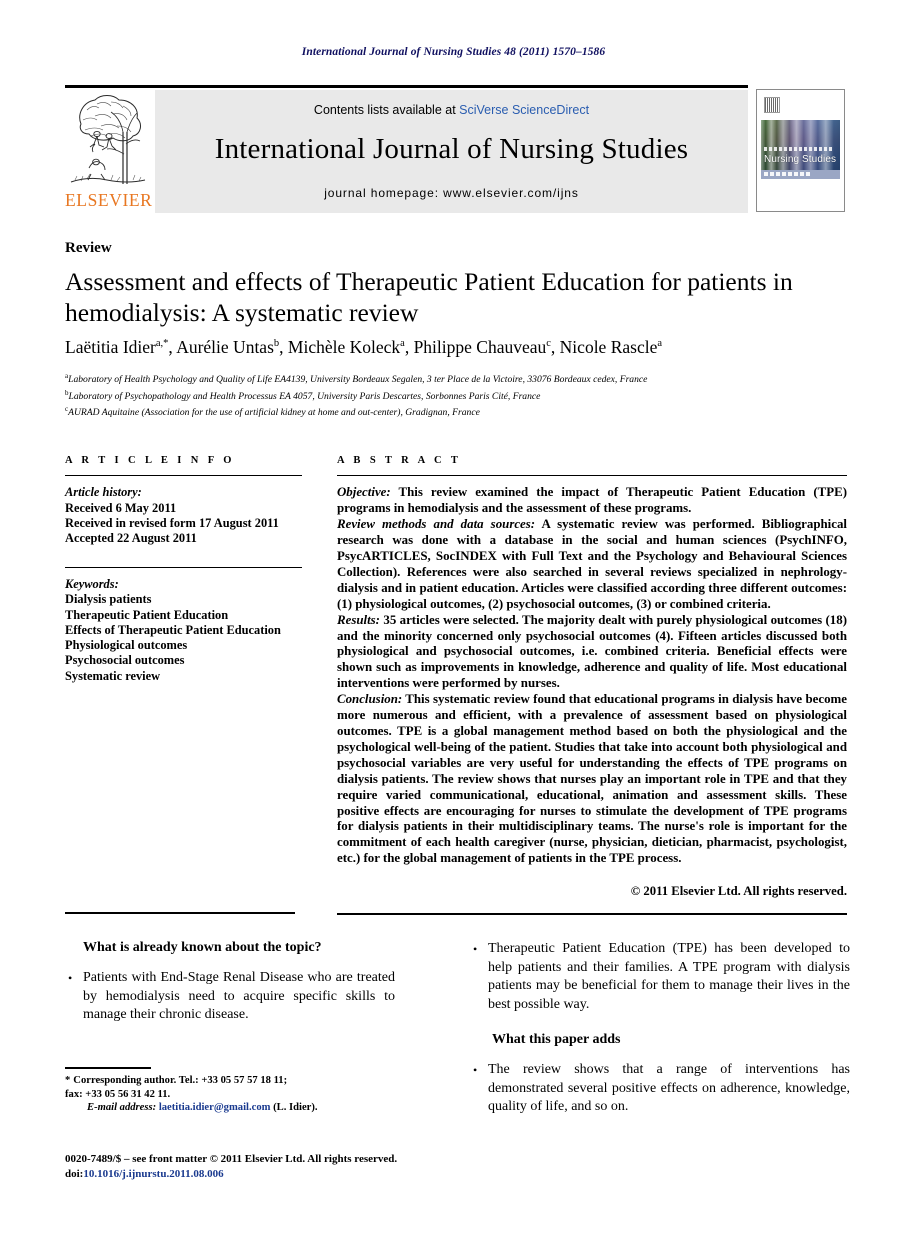 This screenshot has width=907, height=1238. Describe the element at coordinates (592, 476) in the screenshot. I see `abstract-rule` at that location.